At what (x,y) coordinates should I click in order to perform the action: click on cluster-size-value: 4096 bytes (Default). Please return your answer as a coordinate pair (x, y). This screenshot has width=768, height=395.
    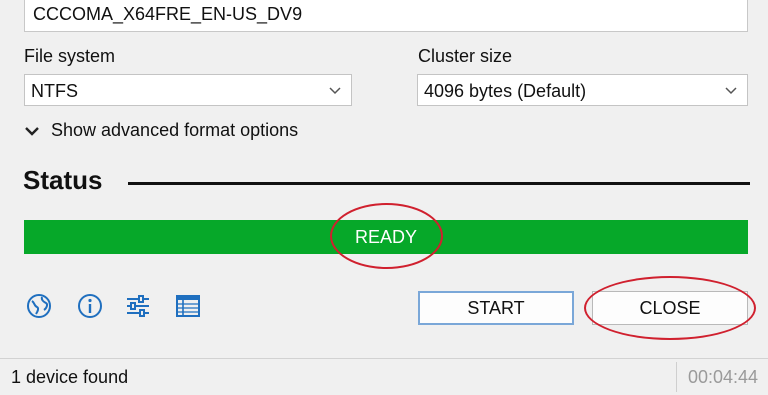
    Looking at the image, I should click on (505, 91).